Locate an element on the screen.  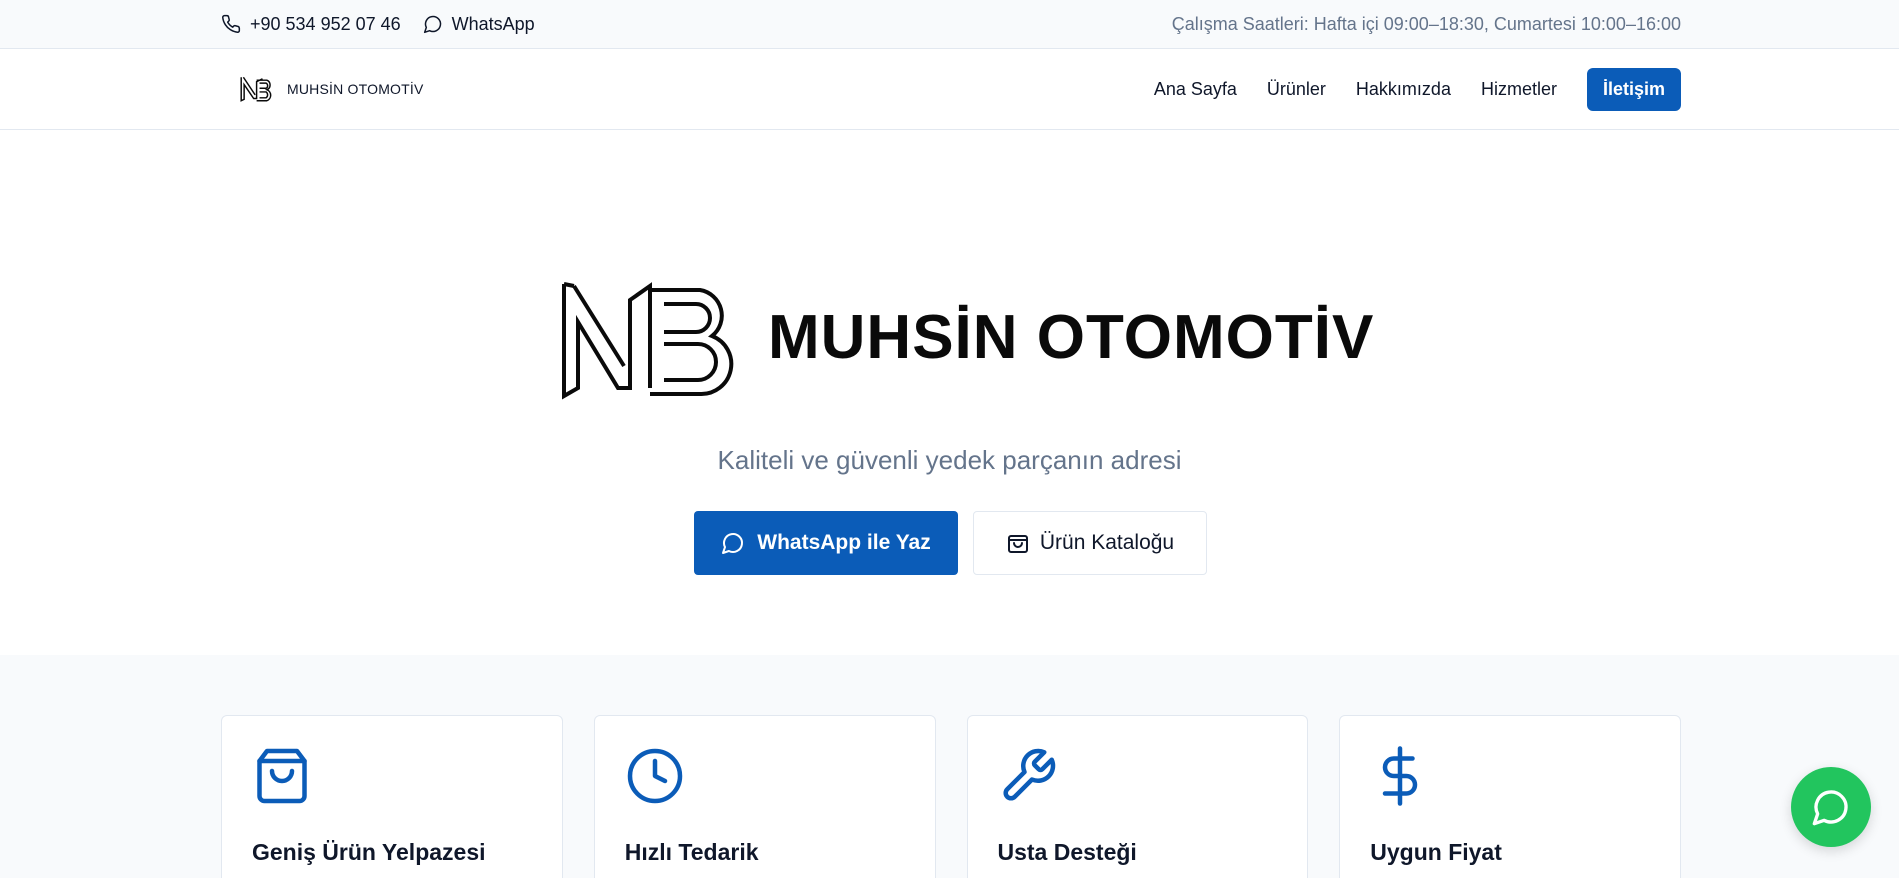
floating-whatsapp-button is located at coordinates (1831, 807).